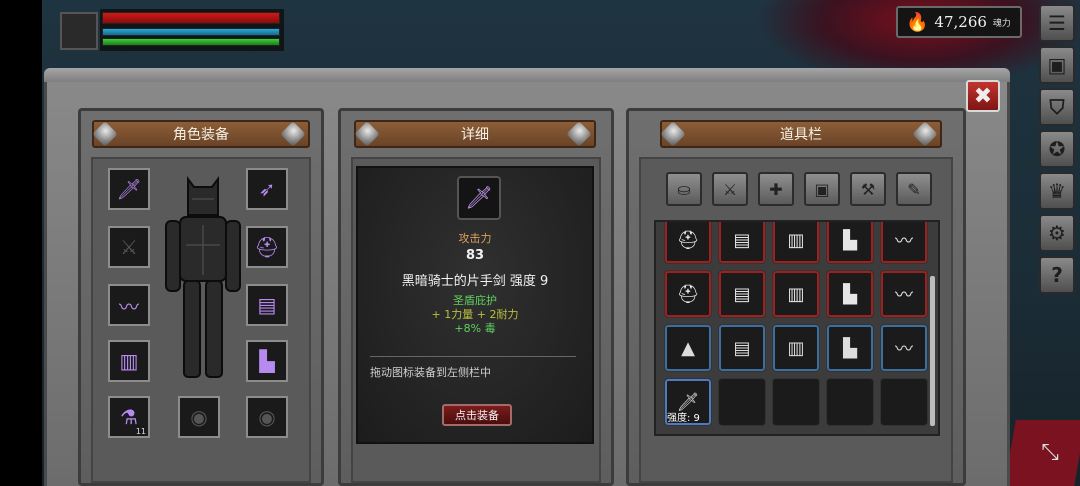  Describe the element at coordinates (473, 356) in the screenshot. I see `detail-divider` at that location.